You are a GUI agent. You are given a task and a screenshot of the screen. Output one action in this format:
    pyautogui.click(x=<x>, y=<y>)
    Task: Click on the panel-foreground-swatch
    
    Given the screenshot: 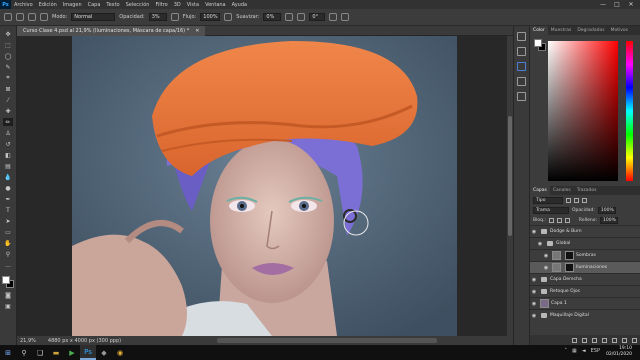 What is the action you would take?
    pyautogui.click(x=538, y=43)
    